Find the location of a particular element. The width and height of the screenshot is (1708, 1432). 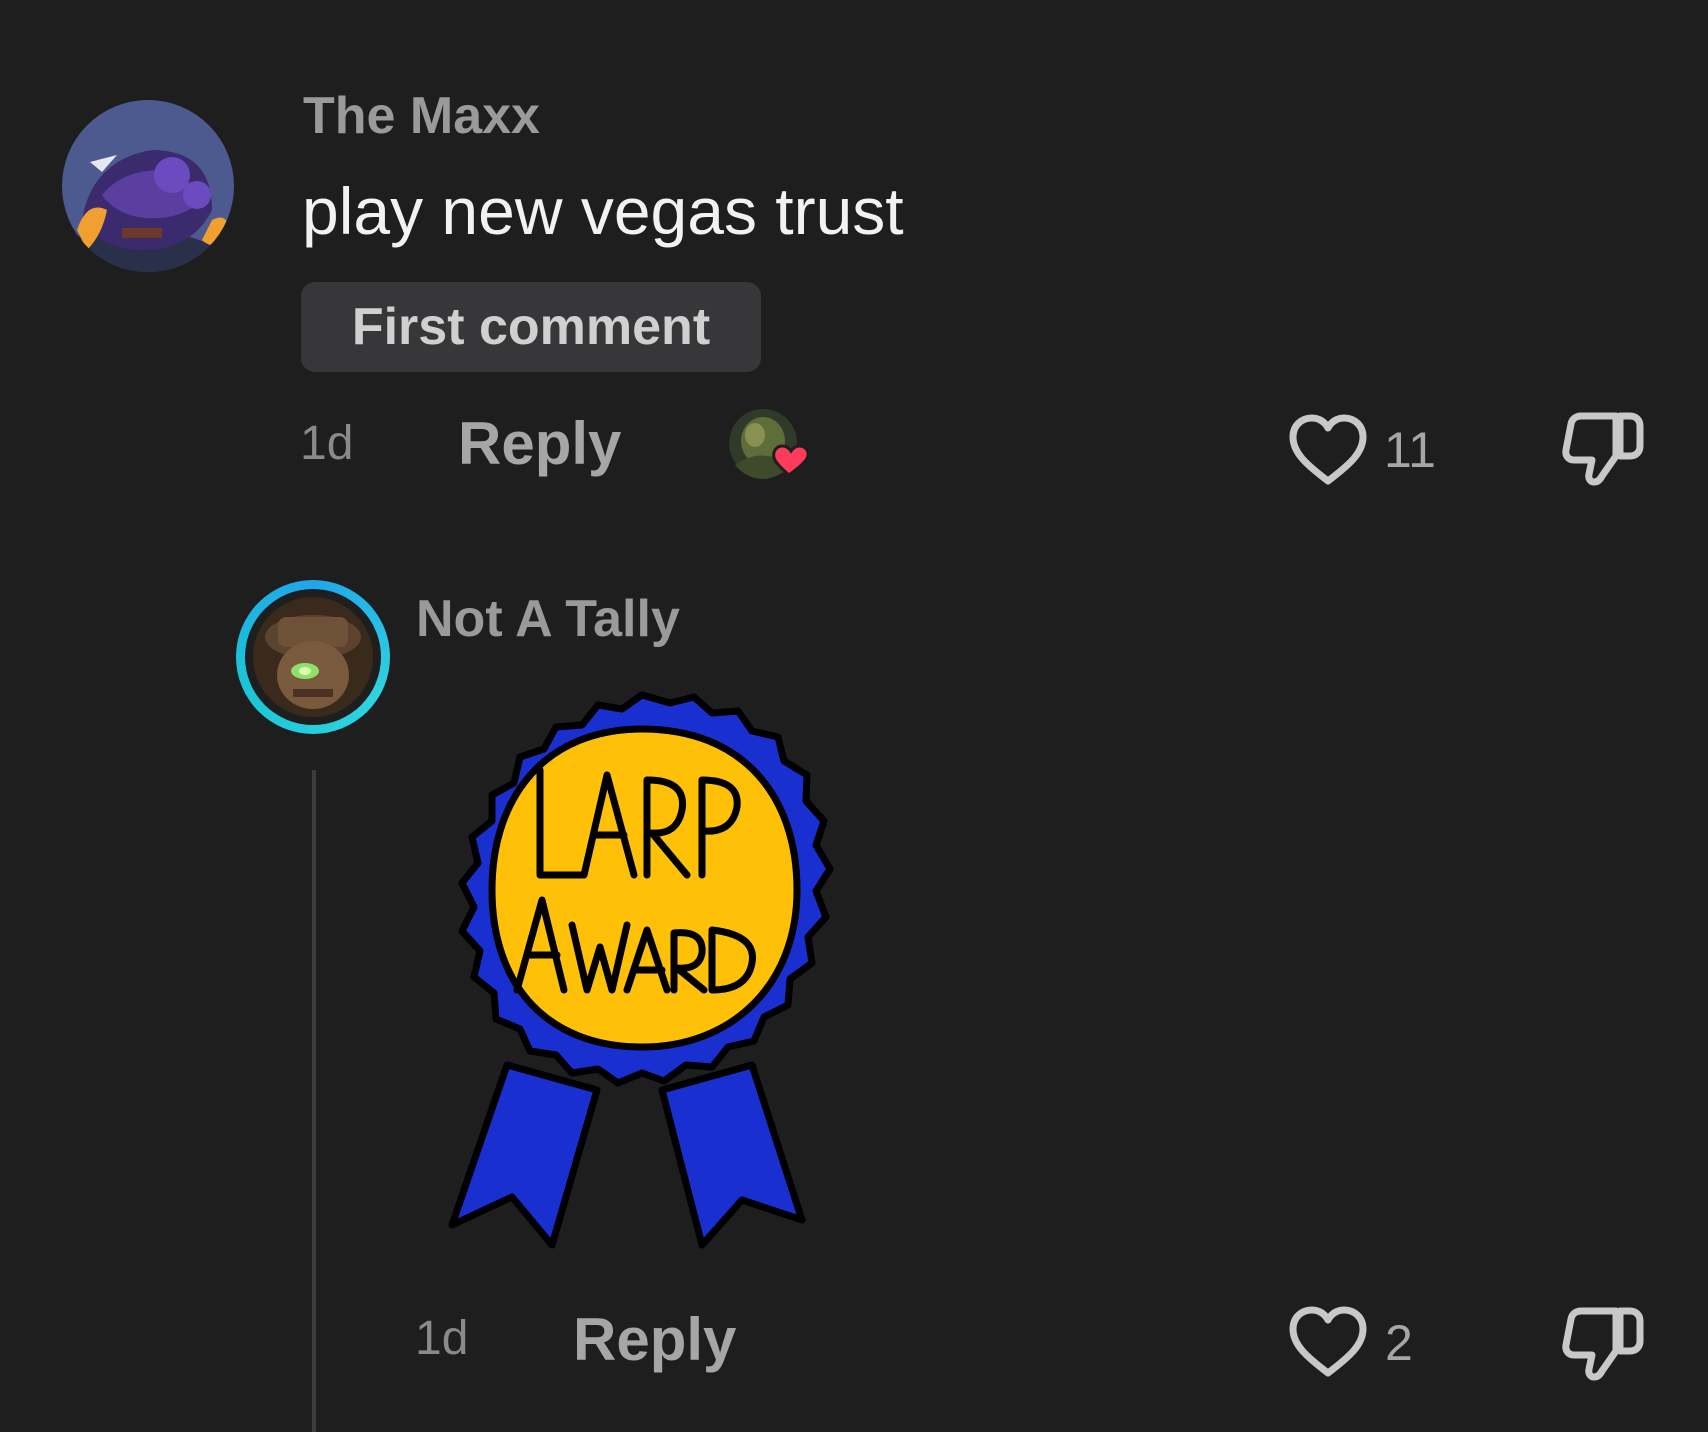

avatar-the-maxx is located at coordinates (148, 186).